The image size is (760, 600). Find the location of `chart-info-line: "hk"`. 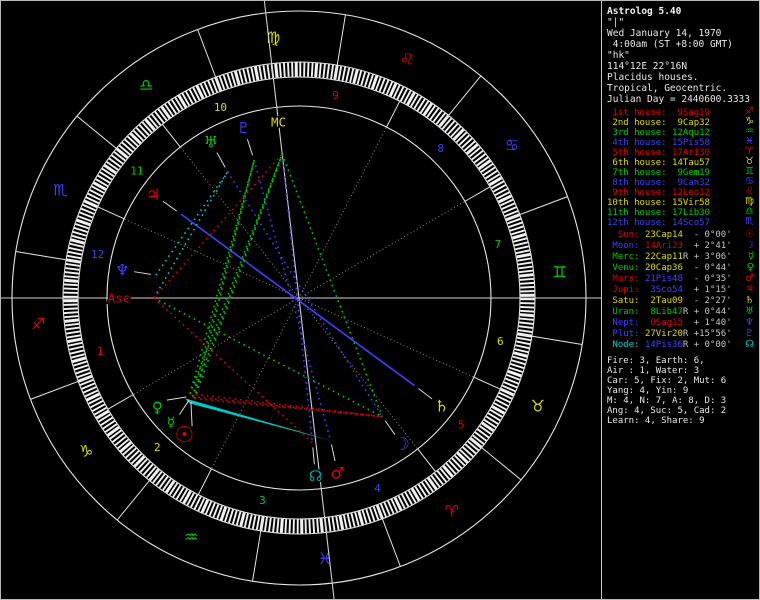

chart-info-line: "hk" is located at coordinates (618, 55).